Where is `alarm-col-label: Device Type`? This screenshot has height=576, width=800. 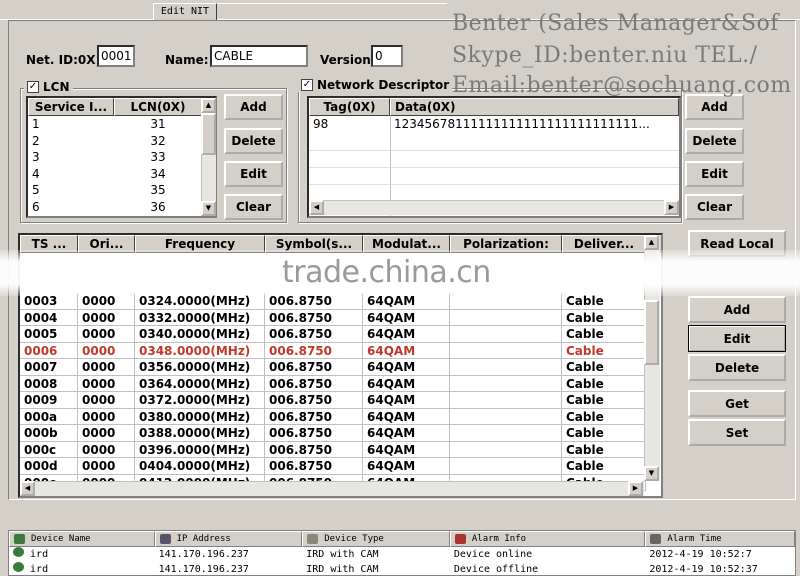
alarm-col-label: Device Type is located at coordinates (354, 539).